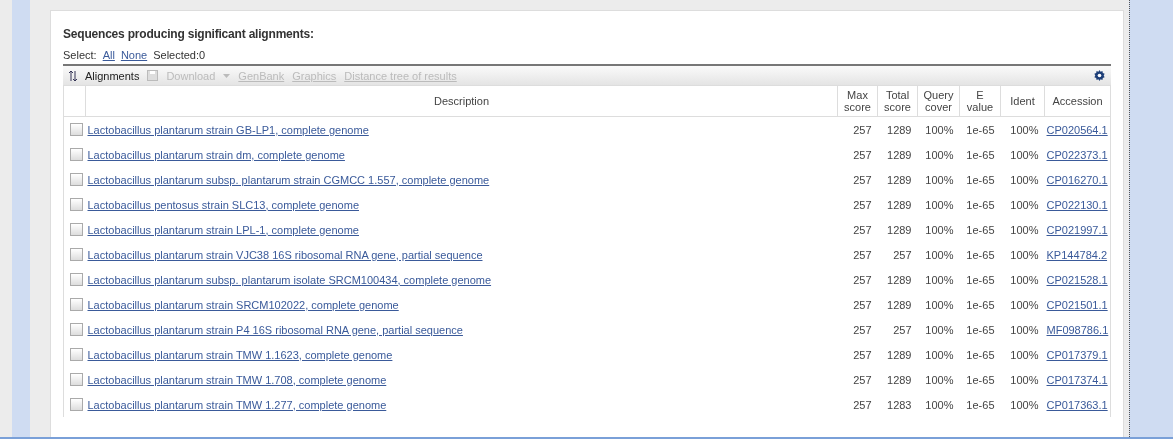 The image size is (1173, 439). What do you see at coordinates (899, 405) in the screenshot?
I see `table-cell-text: 1283` at bounding box center [899, 405].